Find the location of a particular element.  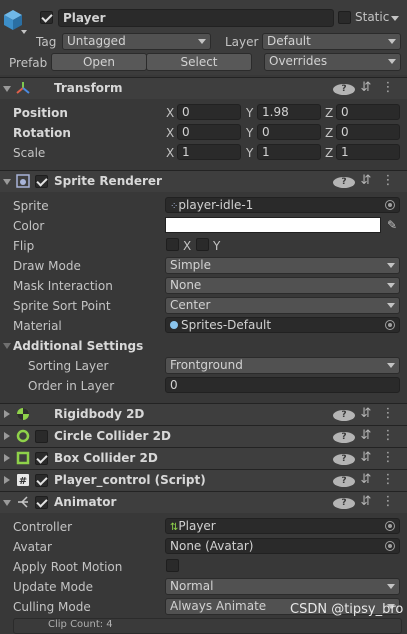

additional-settings-foldout-icon is located at coordinates (7, 346).